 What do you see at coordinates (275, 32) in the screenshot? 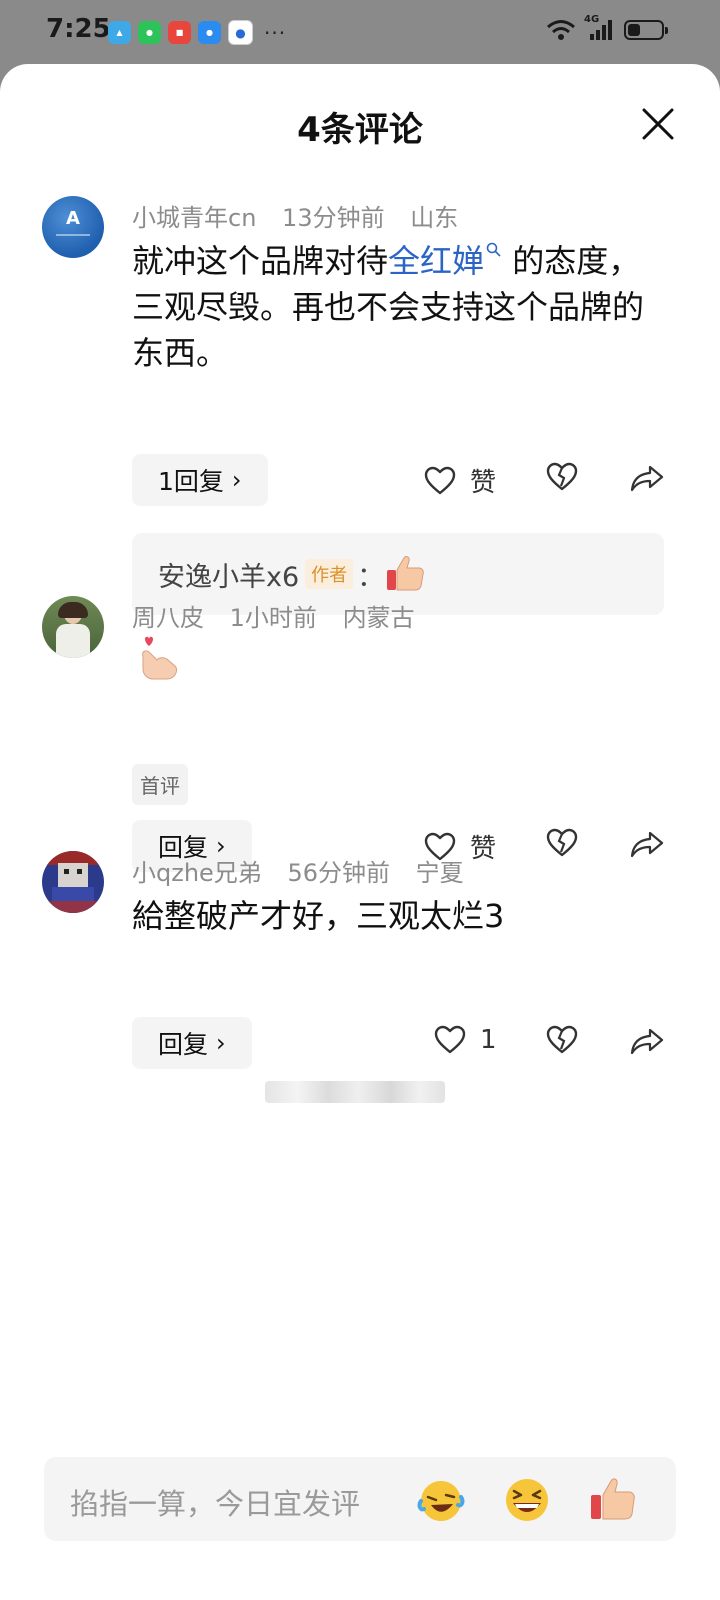
I see `more-notifications-icon: ···` at bounding box center [275, 32].